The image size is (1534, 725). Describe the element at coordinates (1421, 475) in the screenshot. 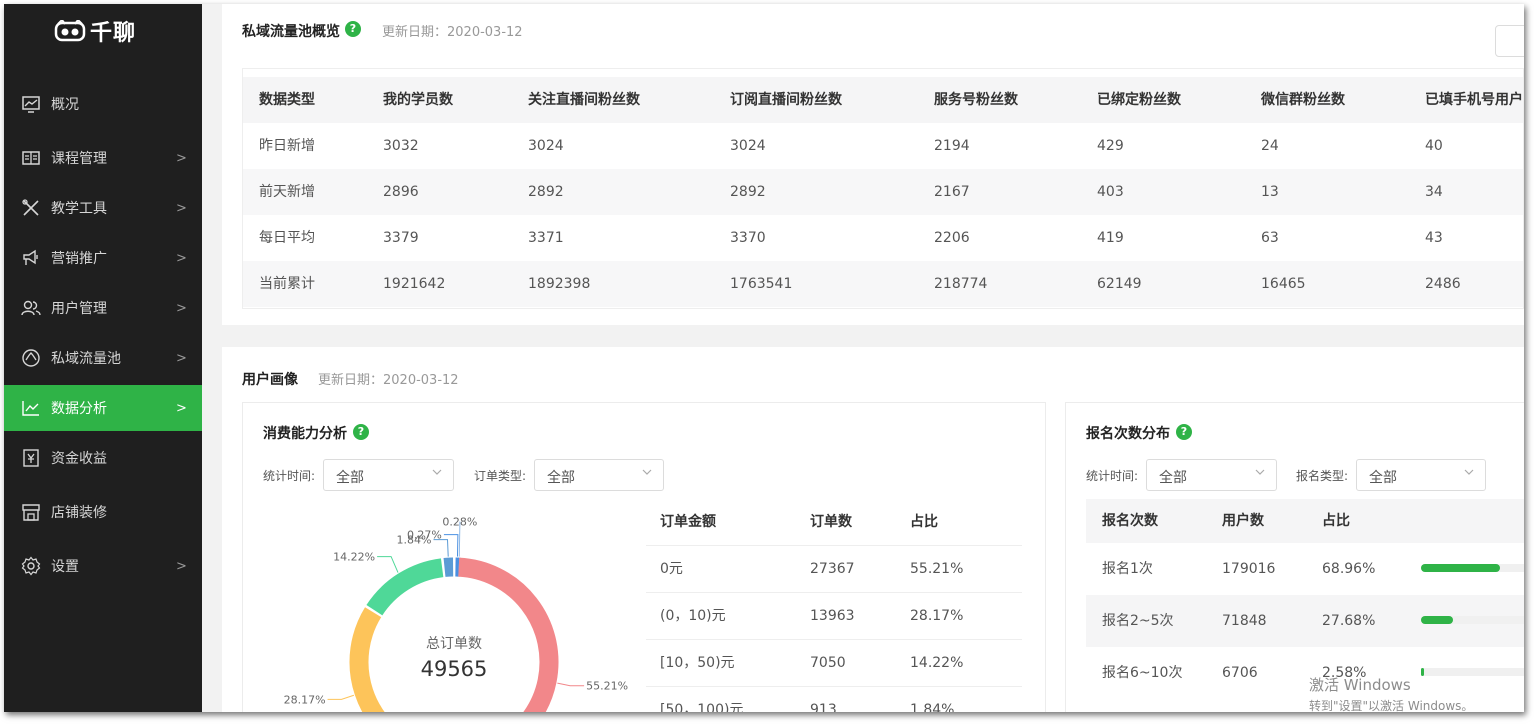

I see `signup-type-select: 全部` at that location.